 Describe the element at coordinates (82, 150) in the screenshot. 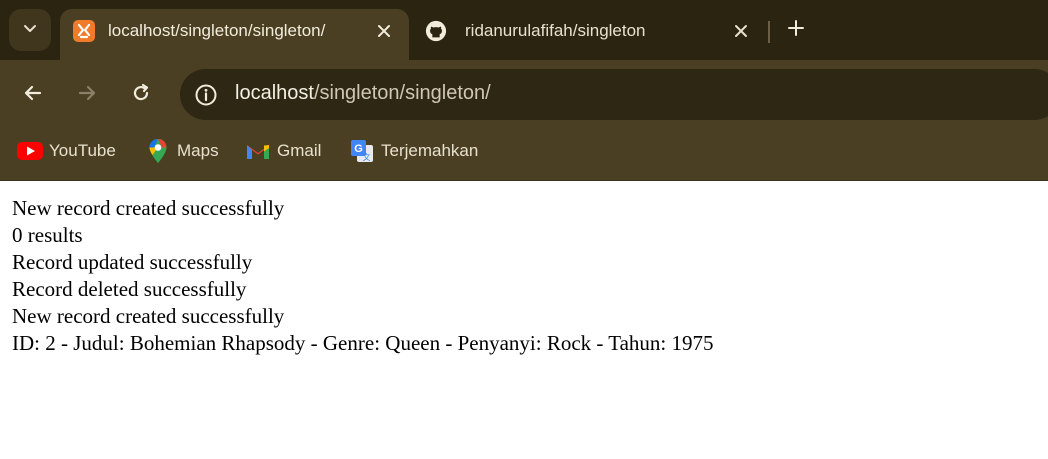

I see `bookmark-label: YouTube` at that location.